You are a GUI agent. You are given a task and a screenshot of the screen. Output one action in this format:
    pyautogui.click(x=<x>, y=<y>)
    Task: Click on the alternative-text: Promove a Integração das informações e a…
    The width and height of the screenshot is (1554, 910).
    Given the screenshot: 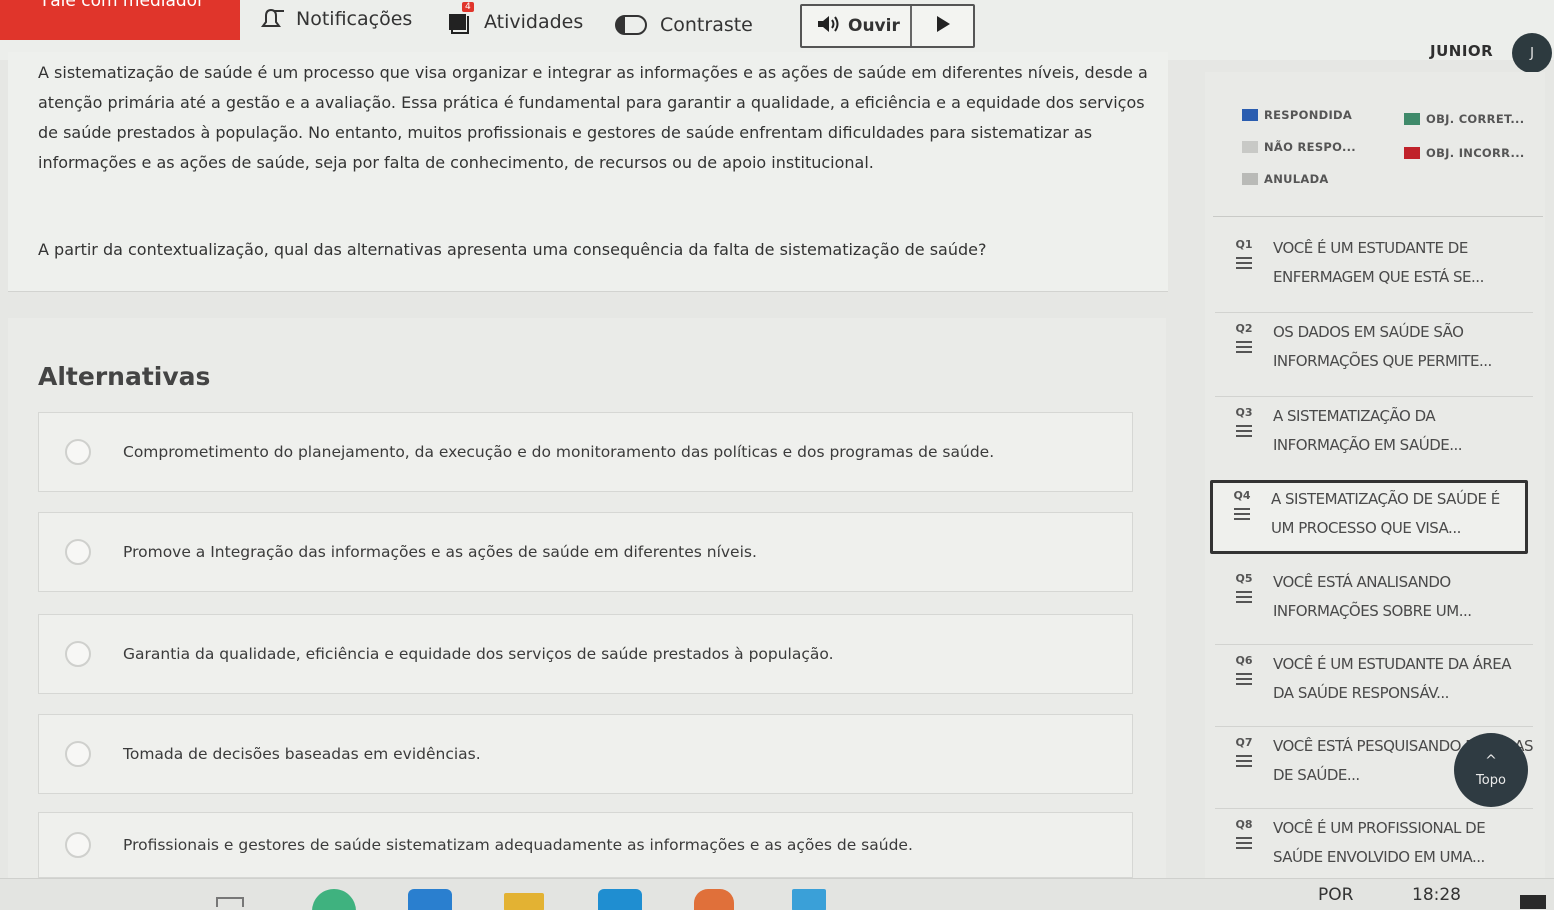 What is the action you would take?
    pyautogui.click(x=440, y=552)
    